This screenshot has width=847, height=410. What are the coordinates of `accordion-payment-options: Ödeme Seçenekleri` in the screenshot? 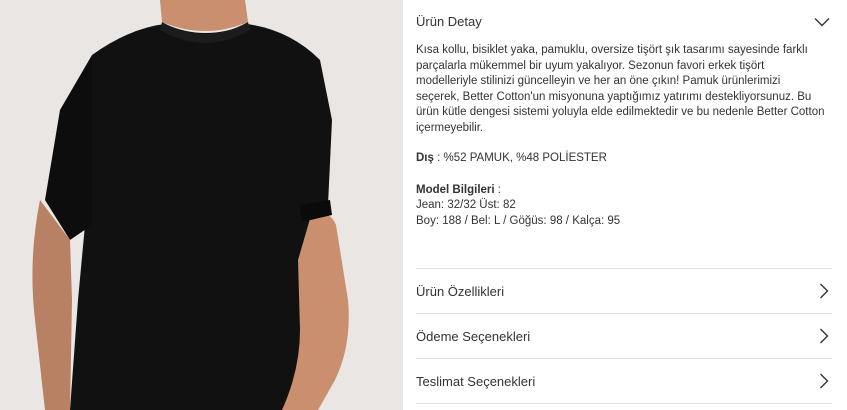 It's located at (624, 336).